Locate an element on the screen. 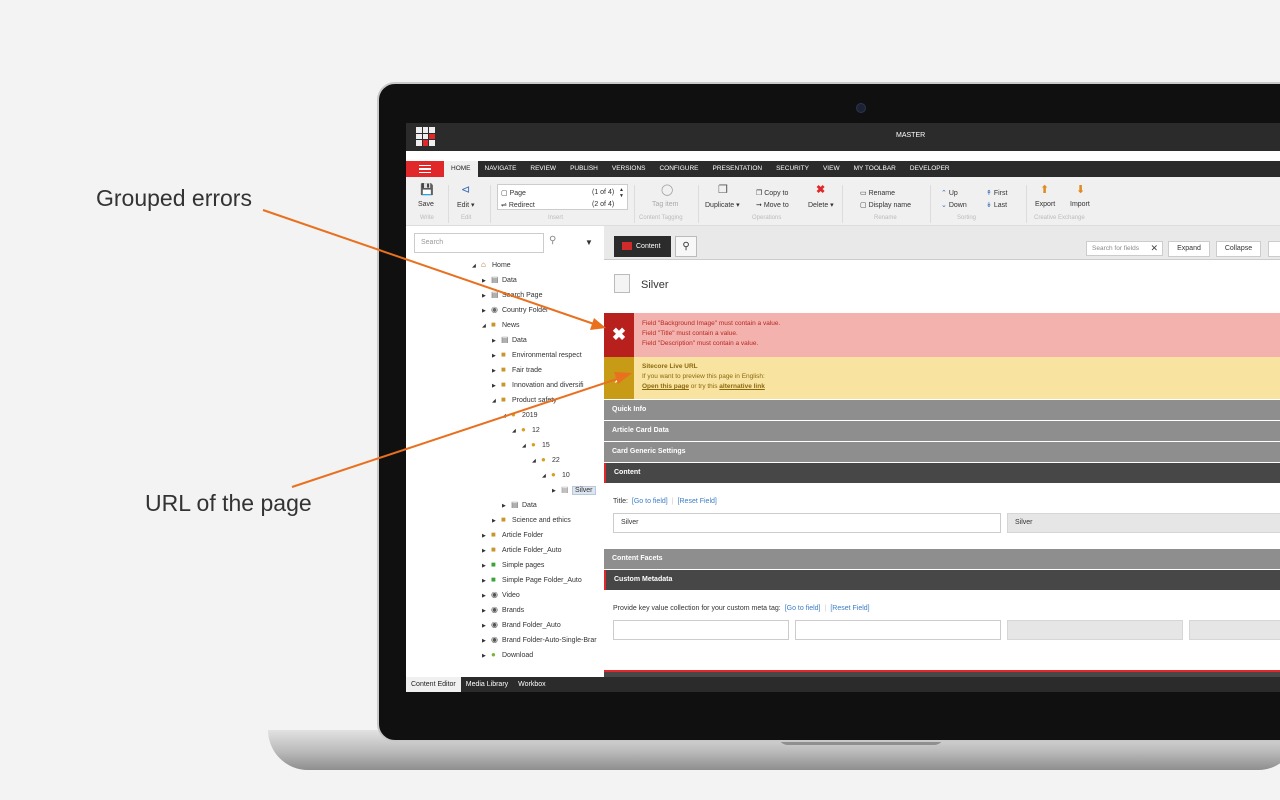 The width and height of the screenshot is (1280, 800). tree-item: ▶ ■ Fair trade is located at coordinates (517, 370).